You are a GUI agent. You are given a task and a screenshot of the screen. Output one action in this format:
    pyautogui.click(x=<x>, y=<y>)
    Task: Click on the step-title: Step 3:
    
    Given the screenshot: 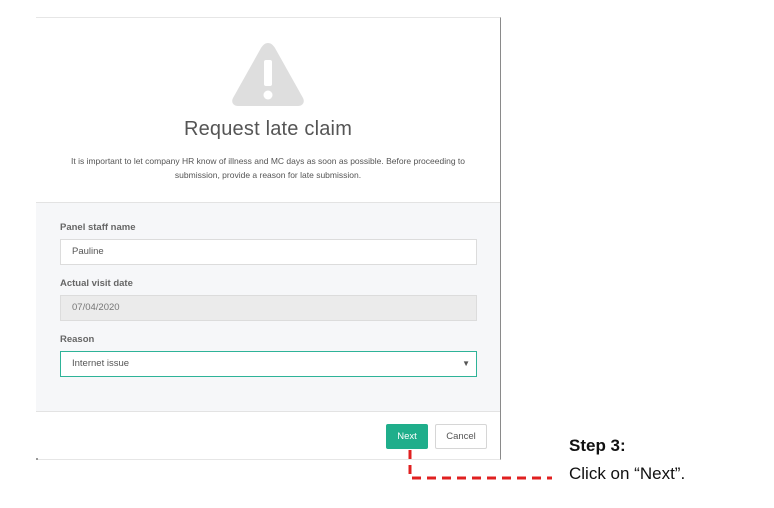 What is the action you would take?
    pyautogui.click(x=597, y=445)
    